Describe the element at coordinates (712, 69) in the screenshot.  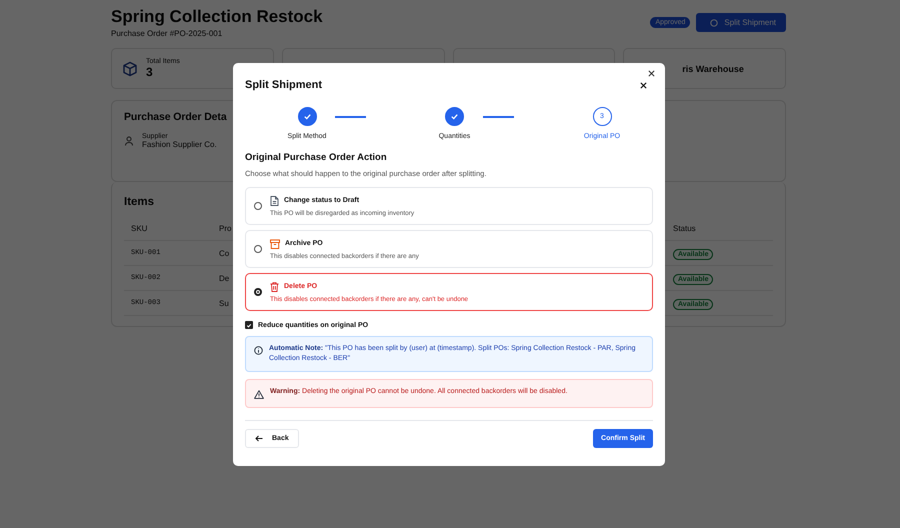
I see `stat-value: ris Warehouse` at that location.